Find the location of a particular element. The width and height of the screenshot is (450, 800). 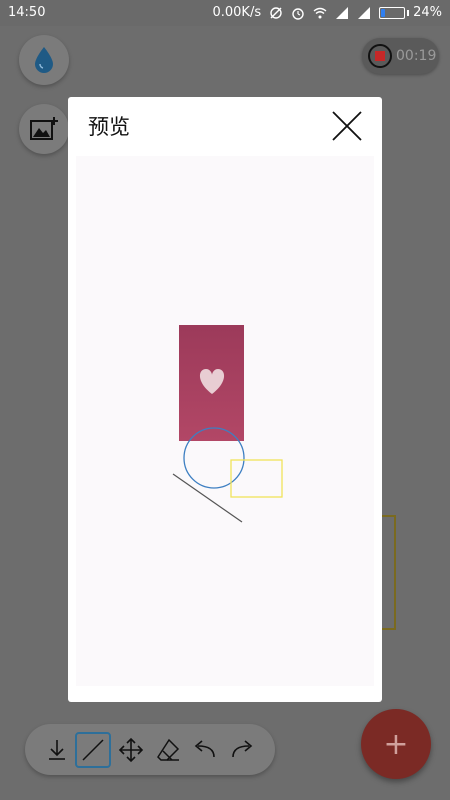

record-indicator: 00:19 is located at coordinates (400, 56).